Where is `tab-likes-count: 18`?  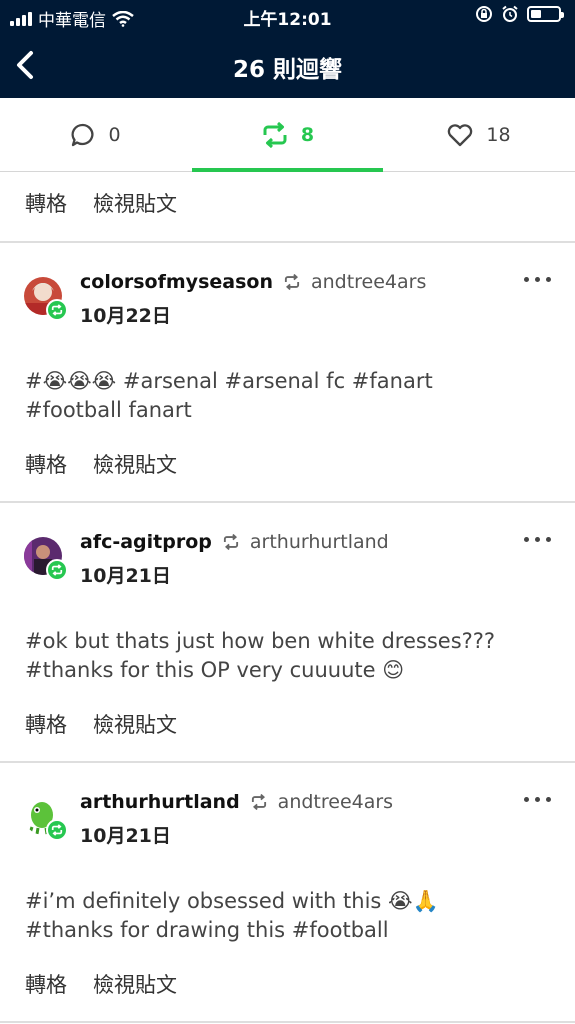
tab-likes-count: 18 is located at coordinates (498, 135).